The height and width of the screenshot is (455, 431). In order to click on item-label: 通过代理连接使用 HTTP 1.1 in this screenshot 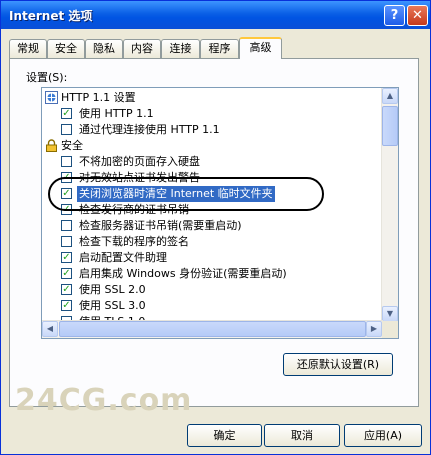, I will do `click(149, 129)`.